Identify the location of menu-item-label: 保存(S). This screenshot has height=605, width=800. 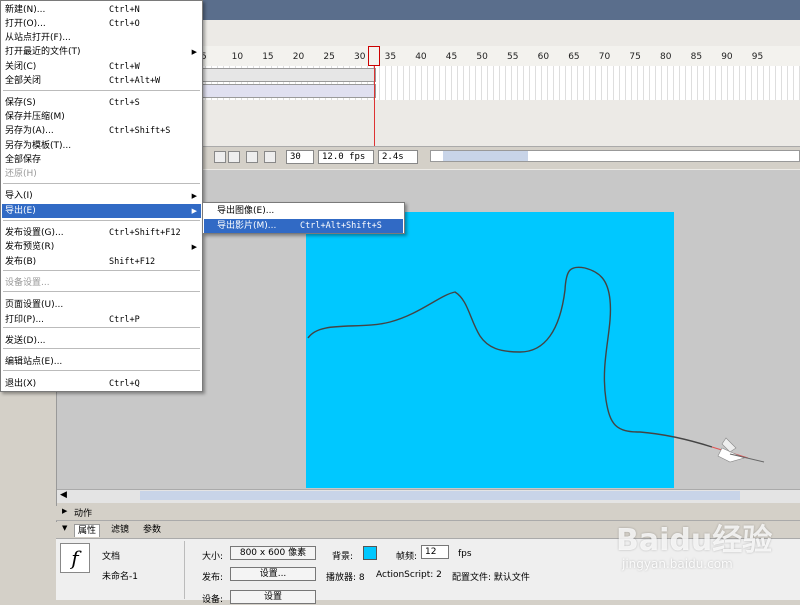
(20, 103).